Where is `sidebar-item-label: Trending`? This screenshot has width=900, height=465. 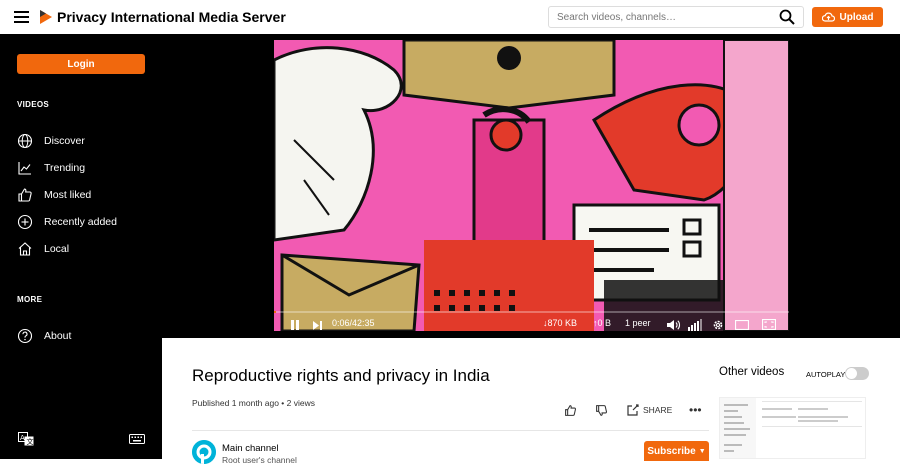 sidebar-item-label: Trending is located at coordinates (65, 168).